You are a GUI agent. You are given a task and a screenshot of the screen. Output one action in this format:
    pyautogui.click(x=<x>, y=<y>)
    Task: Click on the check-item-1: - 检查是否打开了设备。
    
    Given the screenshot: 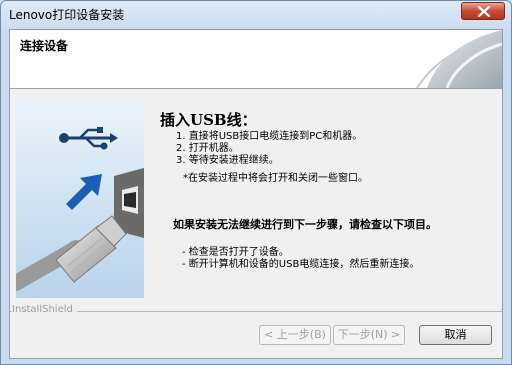 What is the action you would take?
    pyautogui.click(x=235, y=252)
    